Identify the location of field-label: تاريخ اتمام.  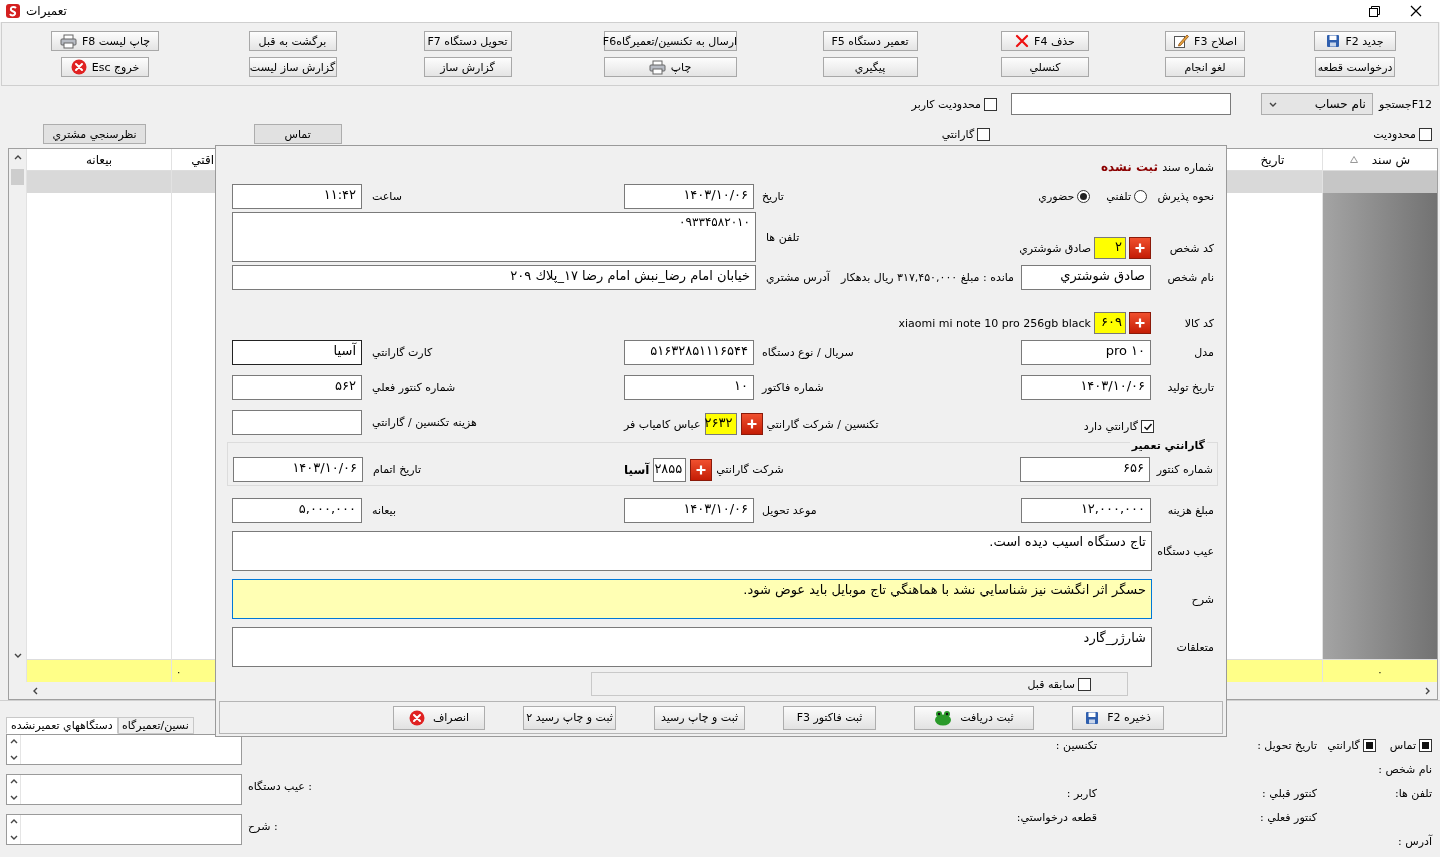
(397, 469).